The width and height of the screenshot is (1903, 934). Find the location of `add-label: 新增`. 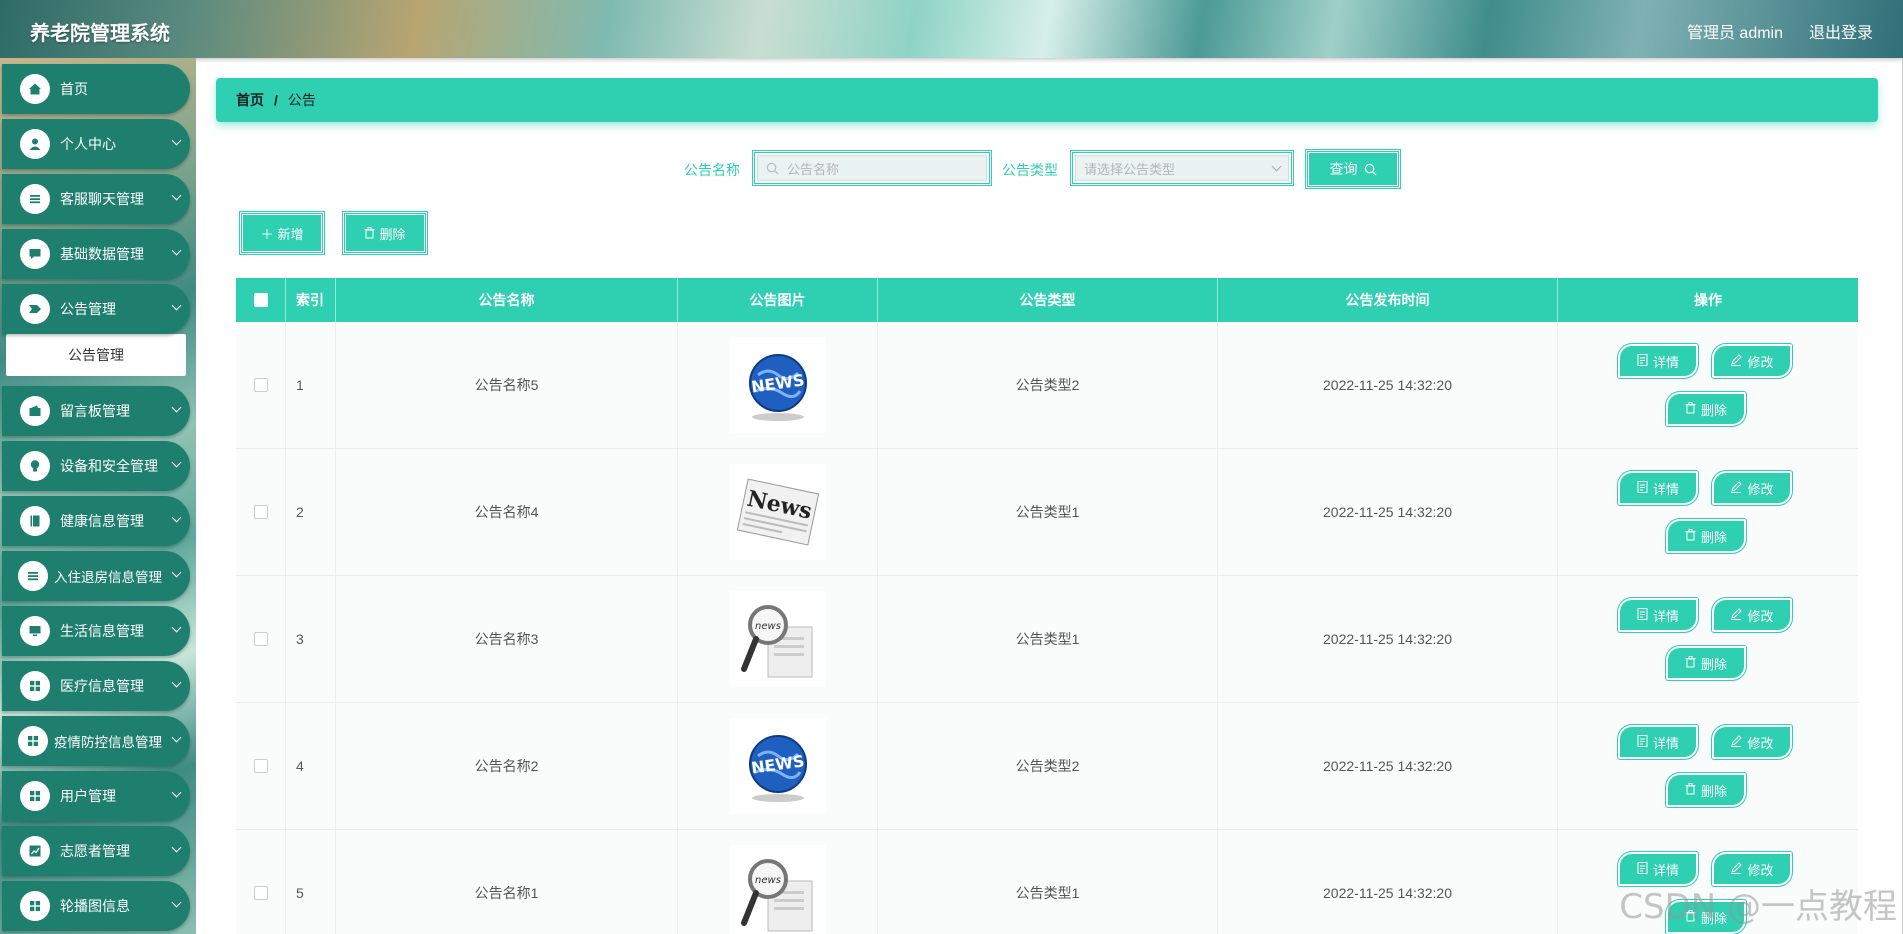

add-label: 新增 is located at coordinates (290, 234).